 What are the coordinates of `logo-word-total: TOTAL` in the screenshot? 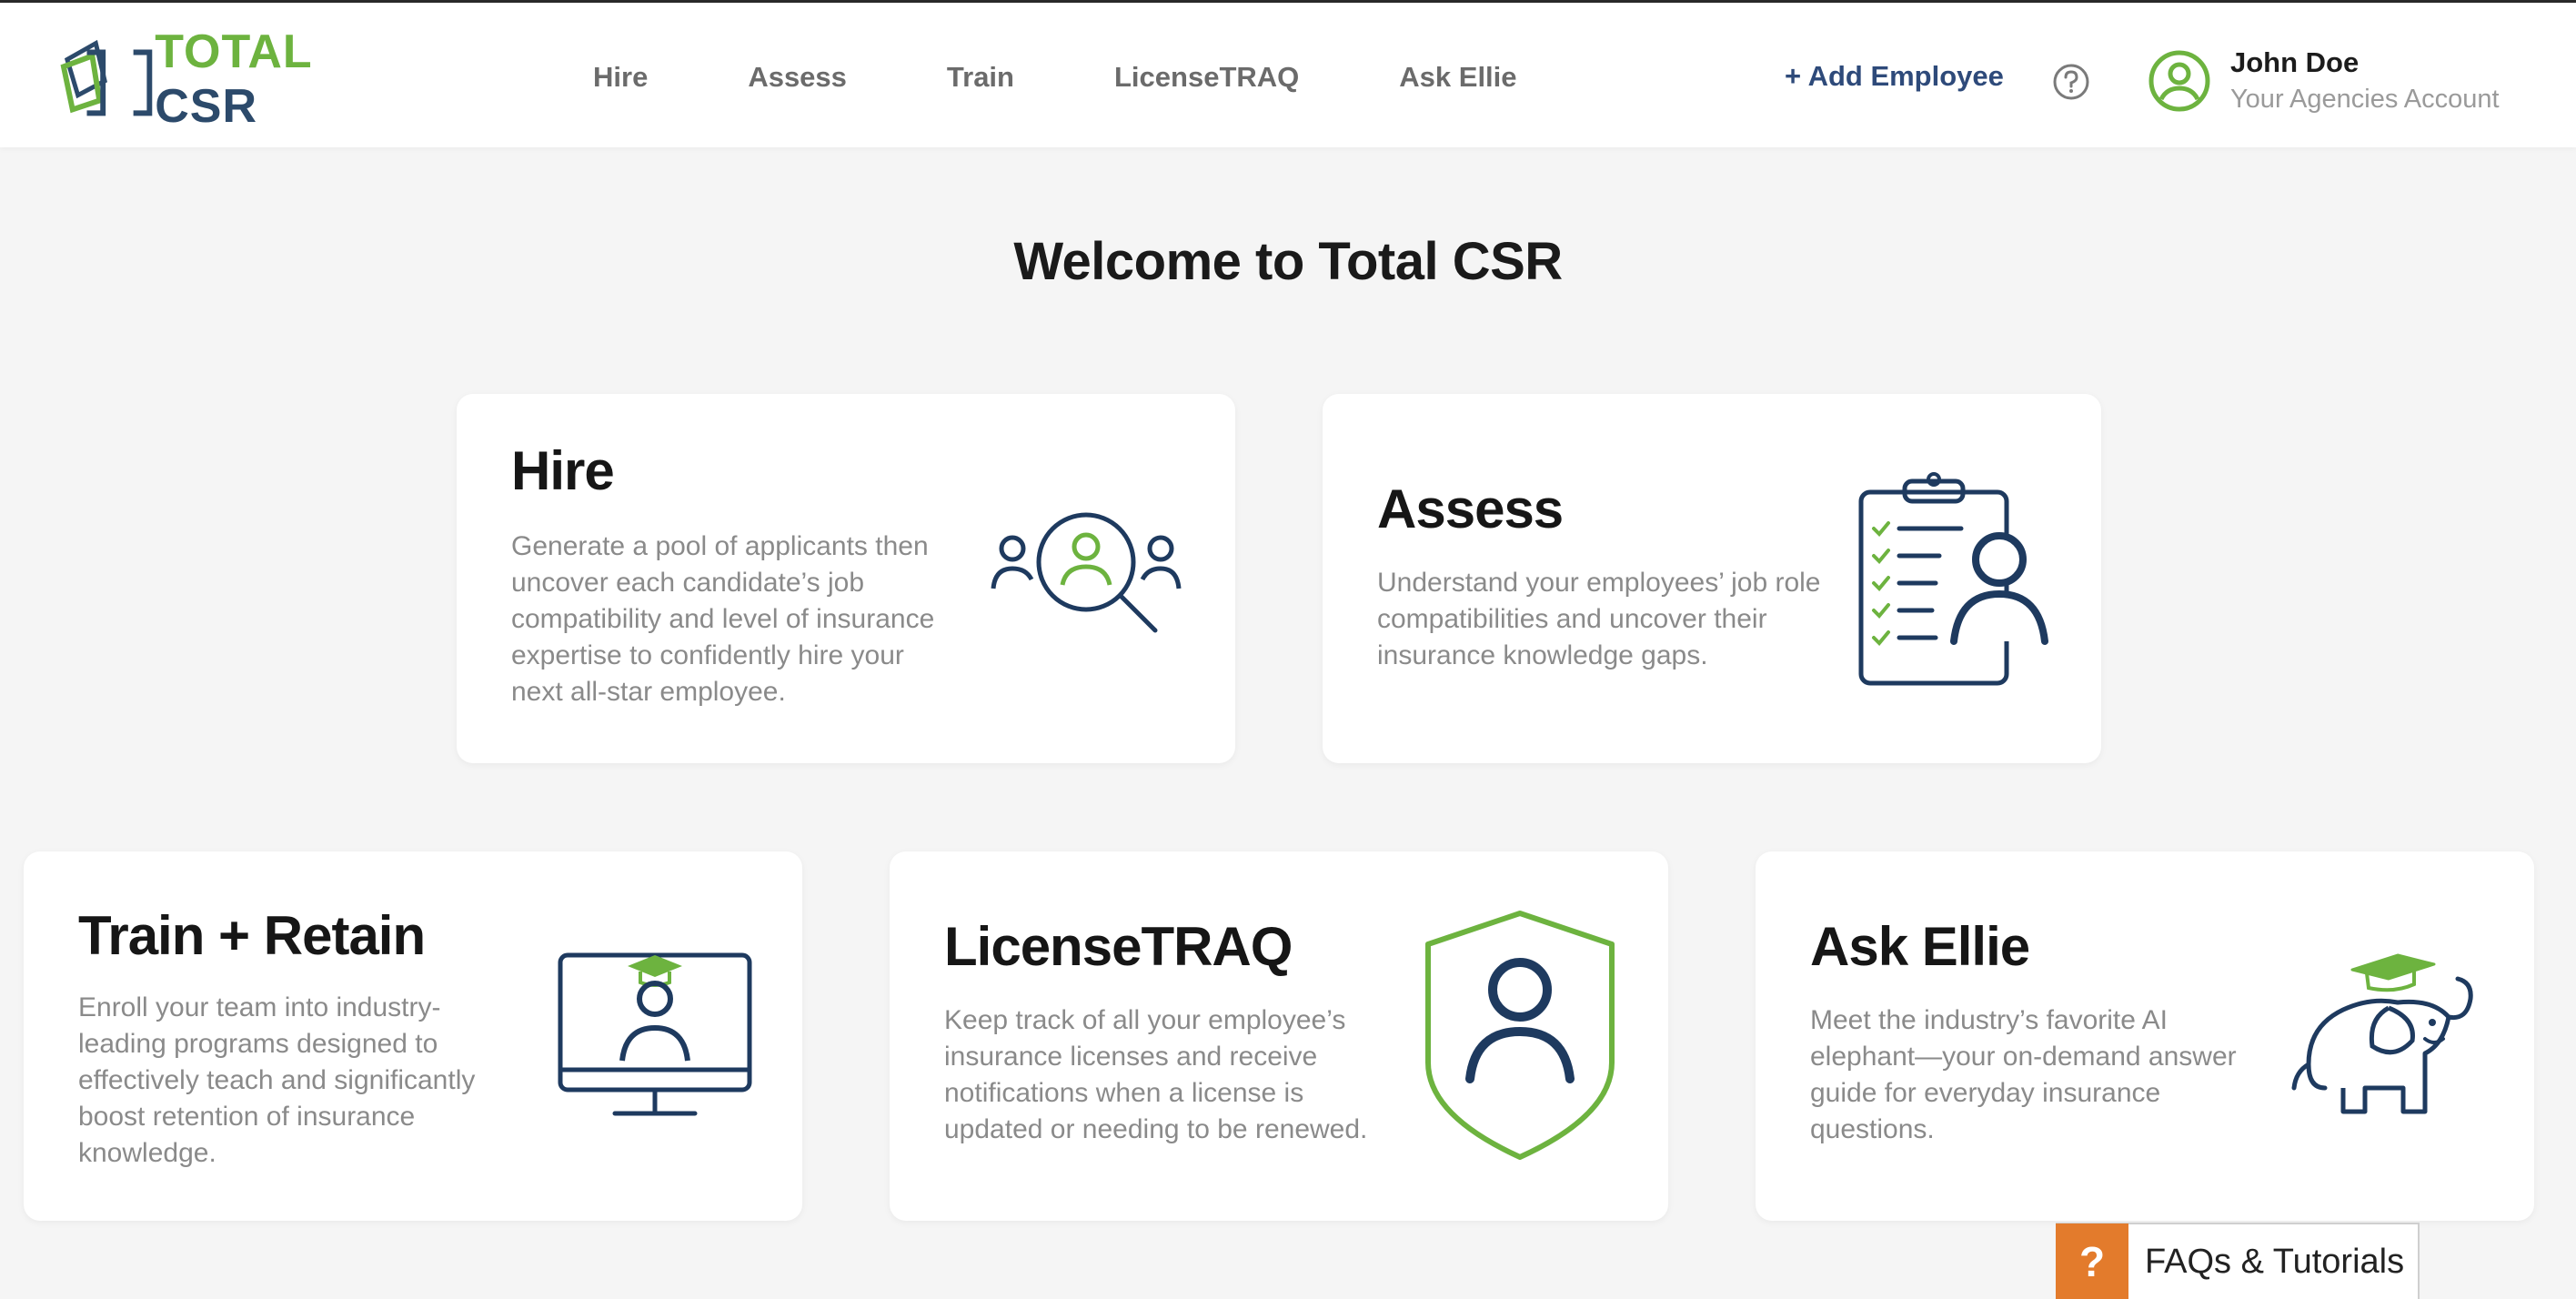 It's located at (233, 51).